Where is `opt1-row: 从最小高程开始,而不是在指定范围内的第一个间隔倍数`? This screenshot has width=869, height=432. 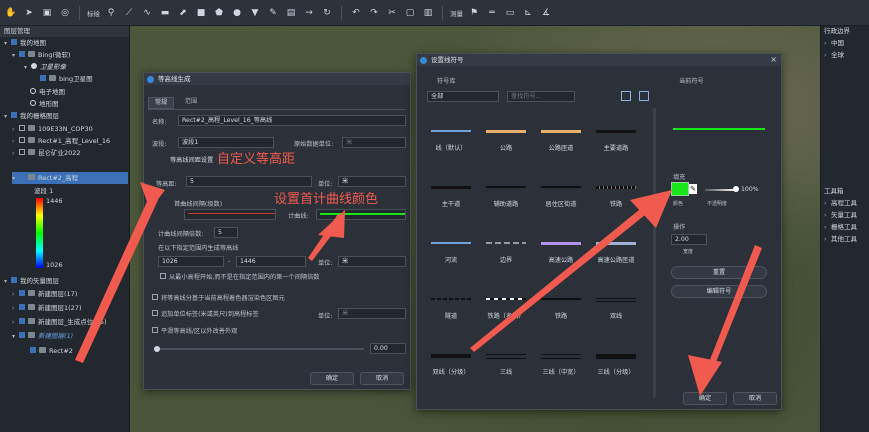 opt1-row: 从最小高程开始,而不是在指定范围内的第一个间隔倍数 is located at coordinates (239, 276).